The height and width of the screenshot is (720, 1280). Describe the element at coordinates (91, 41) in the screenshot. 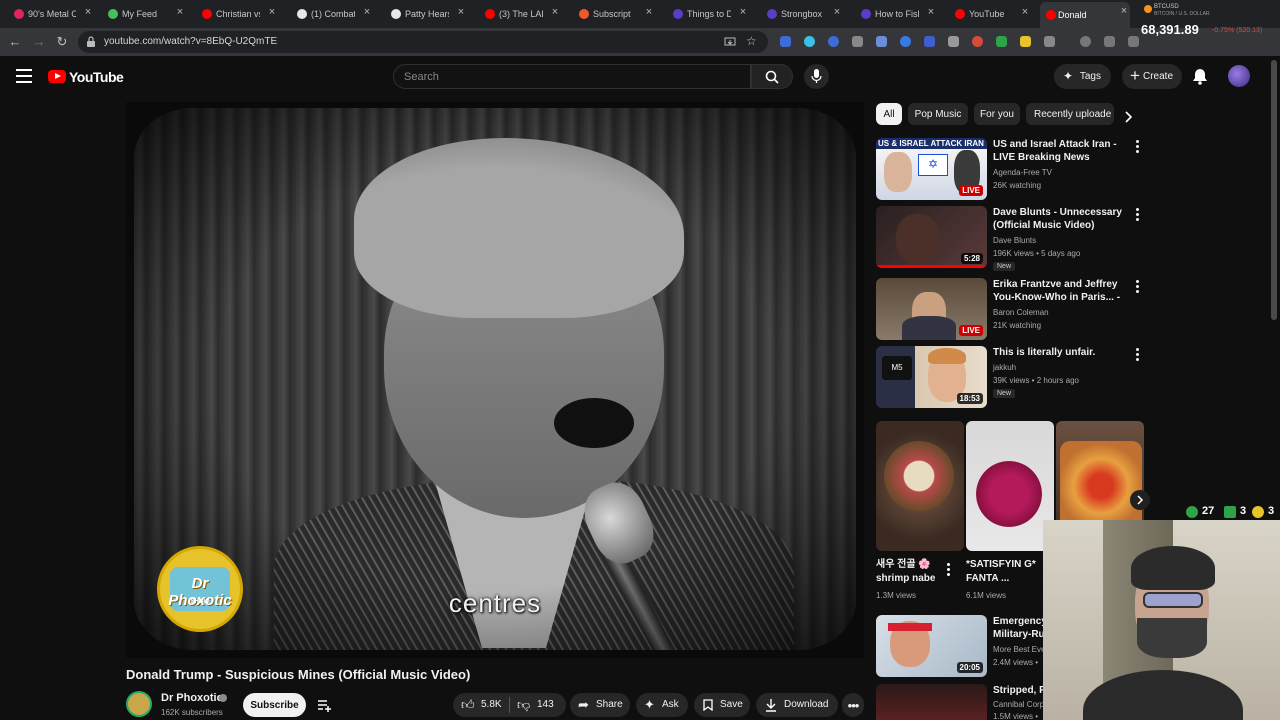

I see `site-info-icon` at that location.